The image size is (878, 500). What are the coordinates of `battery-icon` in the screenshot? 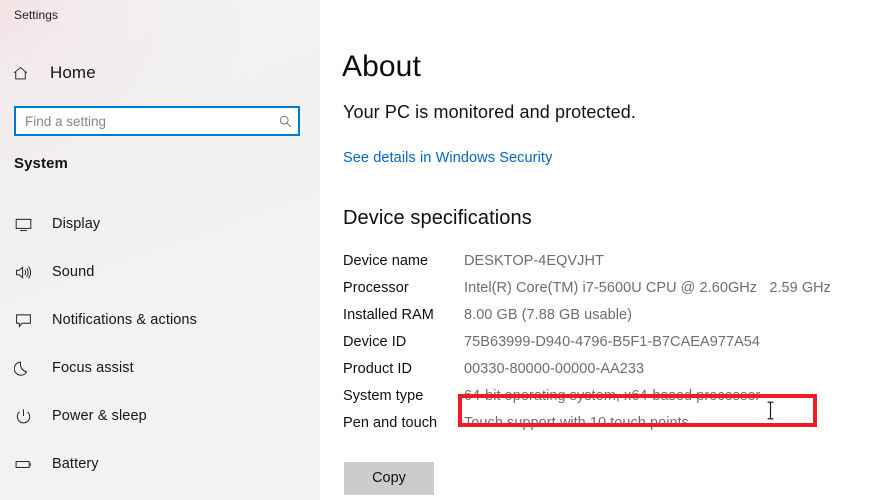 It's located at (29, 464).